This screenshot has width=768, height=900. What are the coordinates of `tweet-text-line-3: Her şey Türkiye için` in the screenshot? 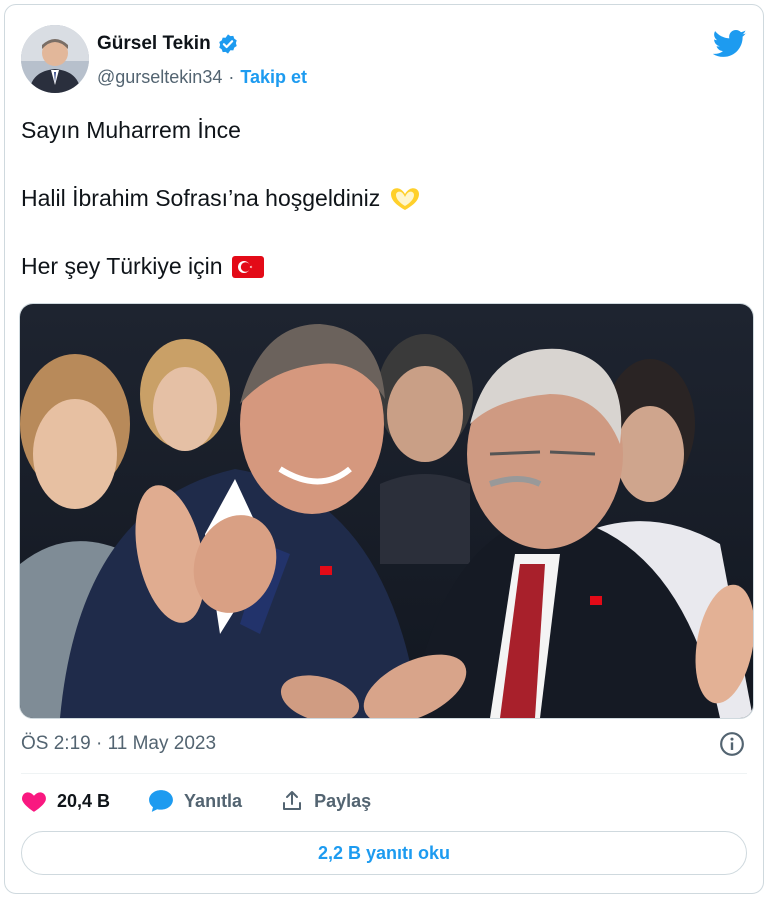 It's located at (143, 266).